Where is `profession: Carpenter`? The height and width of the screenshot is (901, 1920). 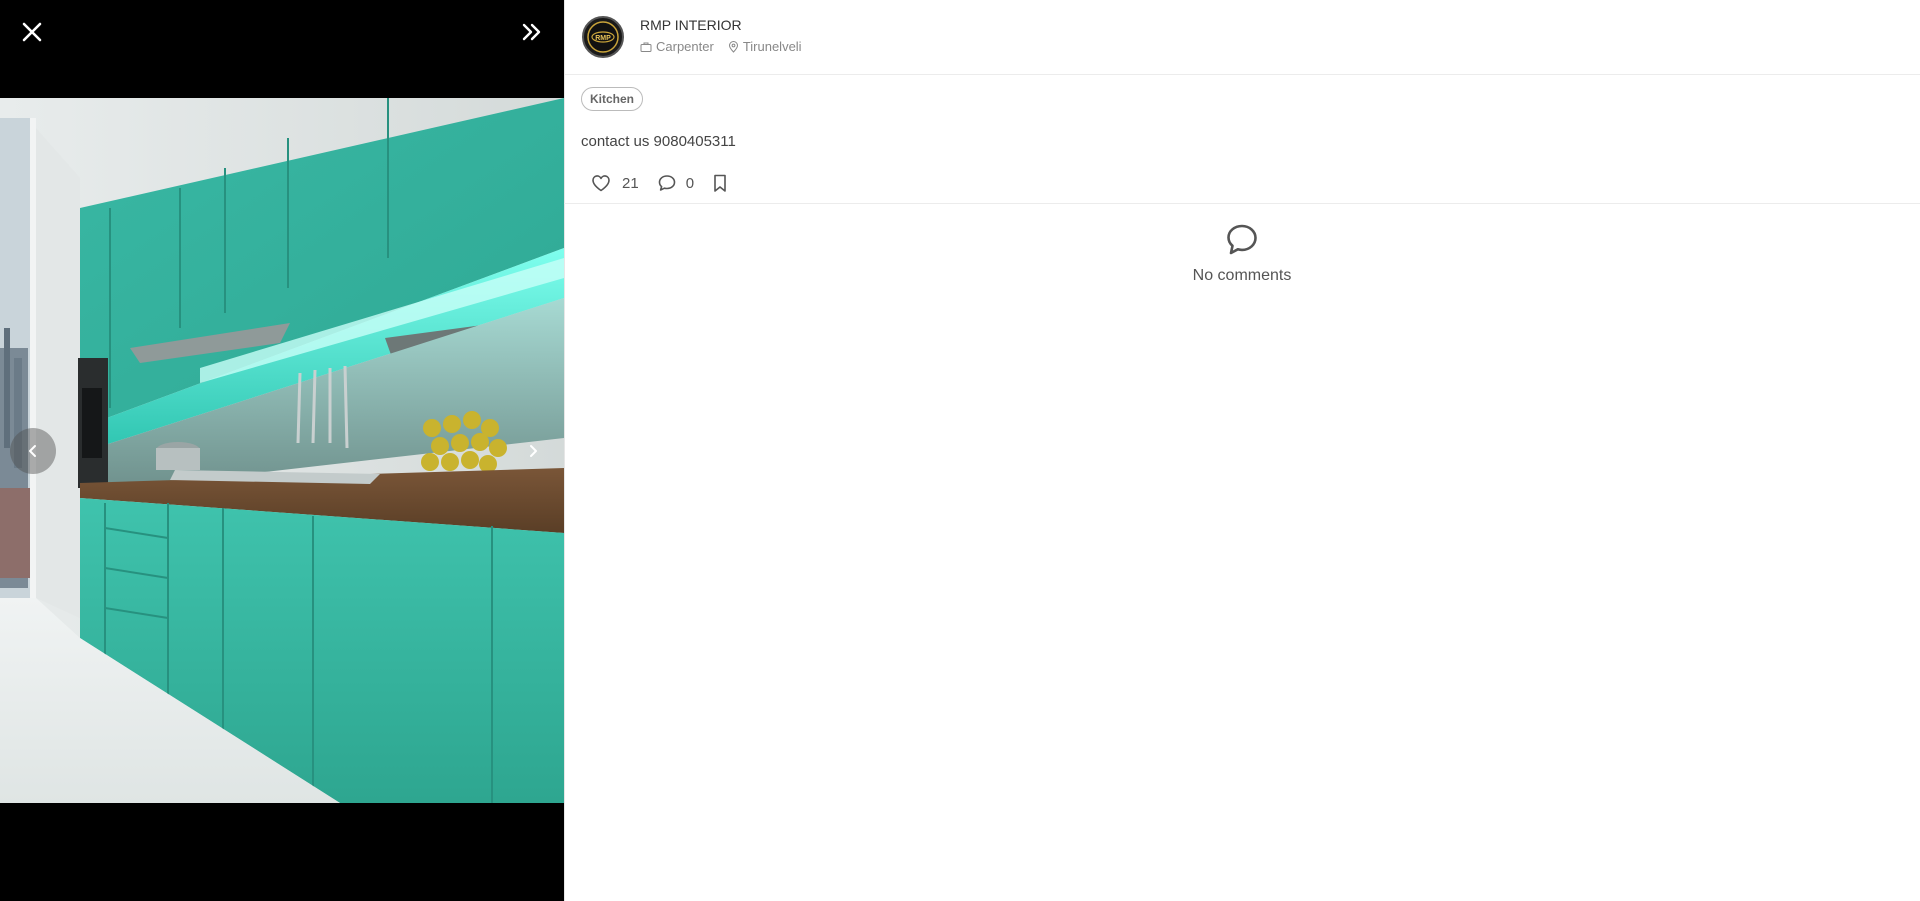 profession: Carpenter is located at coordinates (677, 46).